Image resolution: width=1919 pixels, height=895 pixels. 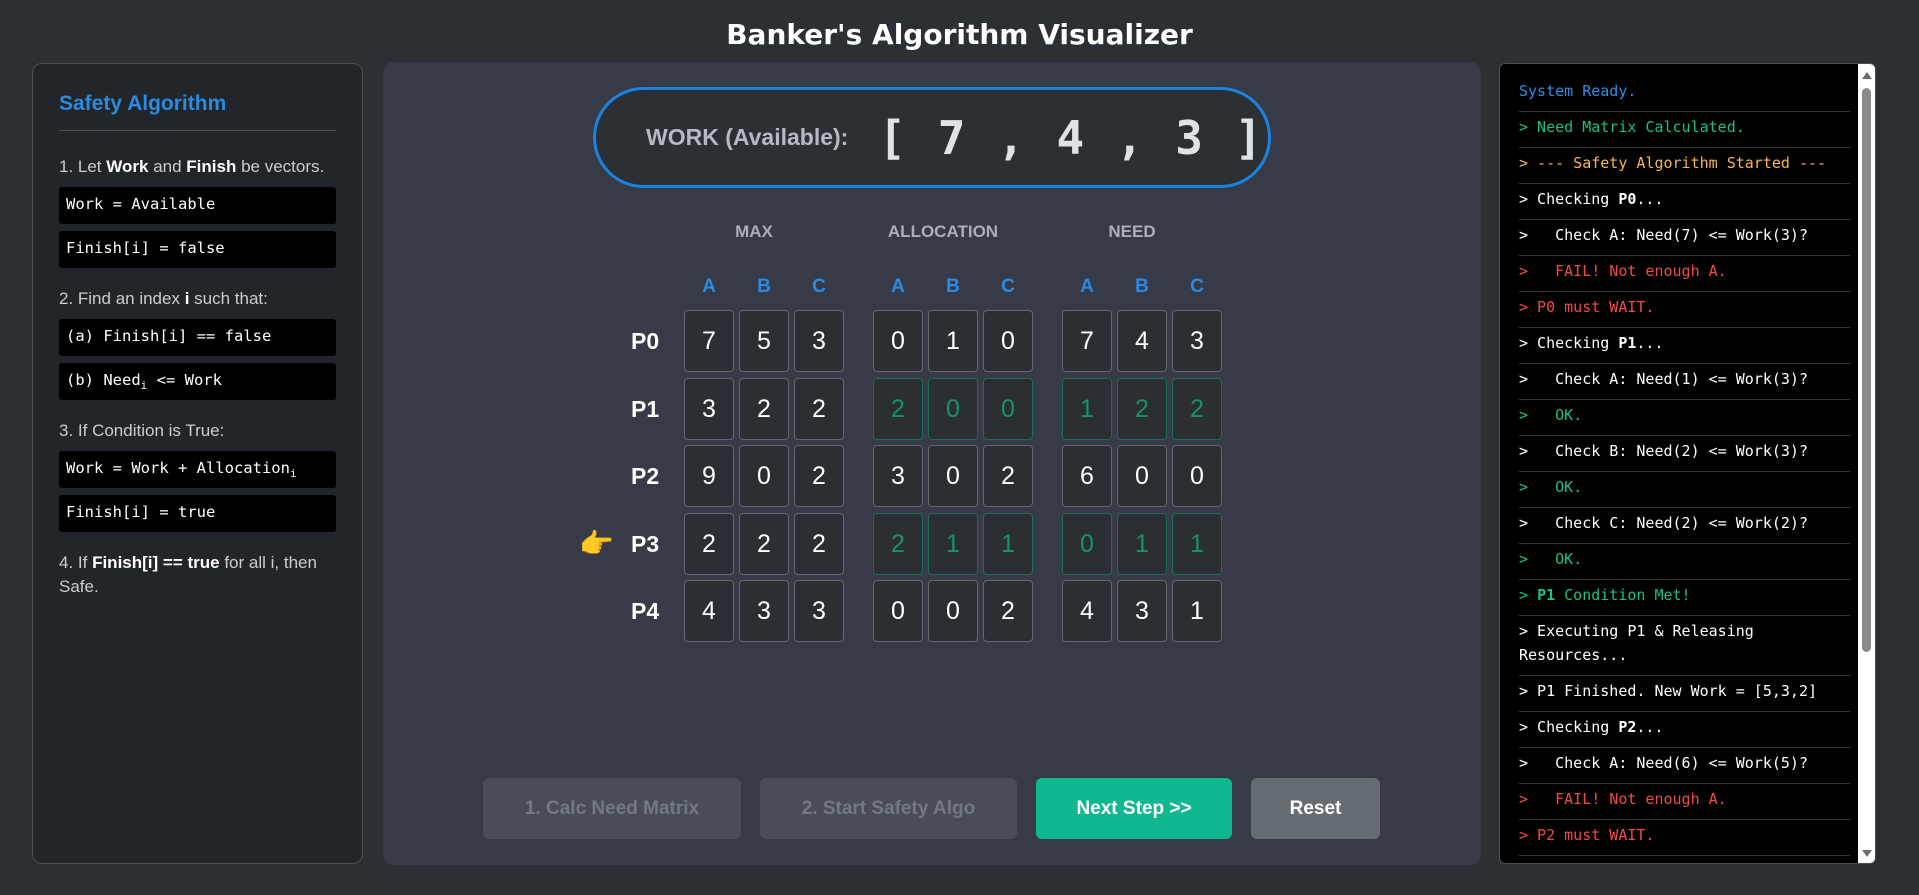 What do you see at coordinates (1684, 310) in the screenshot?
I see `log-entry: > P0 must WAIT.` at bounding box center [1684, 310].